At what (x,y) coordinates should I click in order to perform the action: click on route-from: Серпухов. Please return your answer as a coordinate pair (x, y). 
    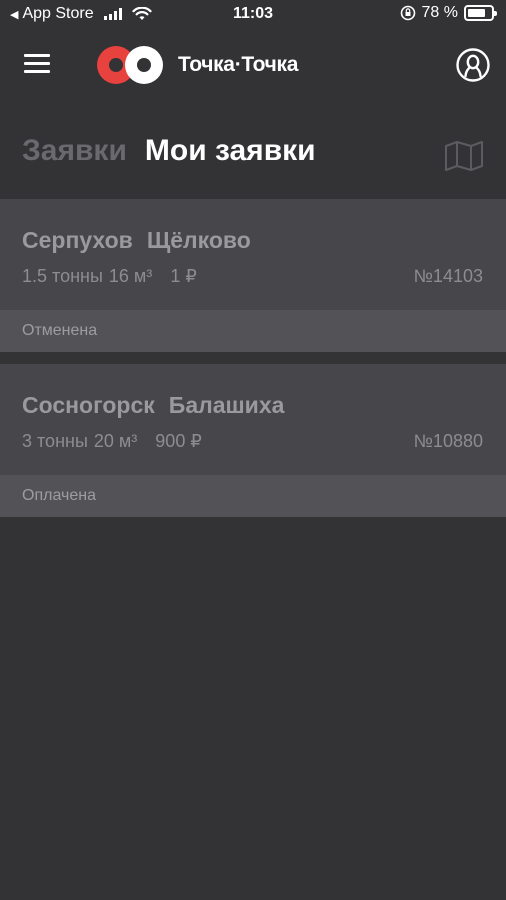
    Looking at the image, I should click on (77, 240).